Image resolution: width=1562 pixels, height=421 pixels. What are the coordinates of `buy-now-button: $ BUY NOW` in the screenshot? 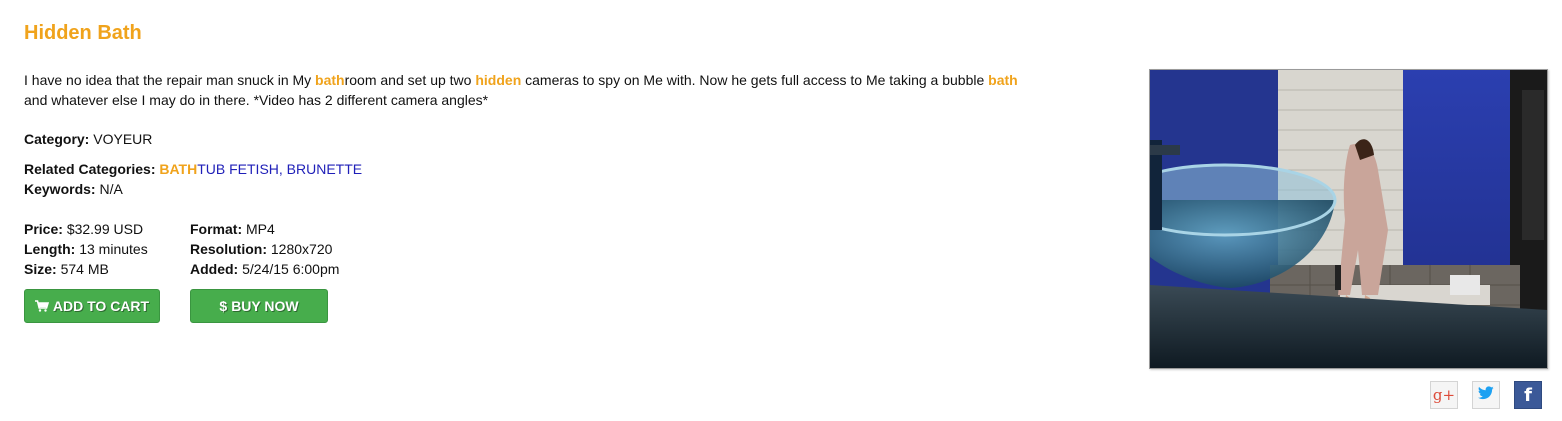 It's located at (259, 306).